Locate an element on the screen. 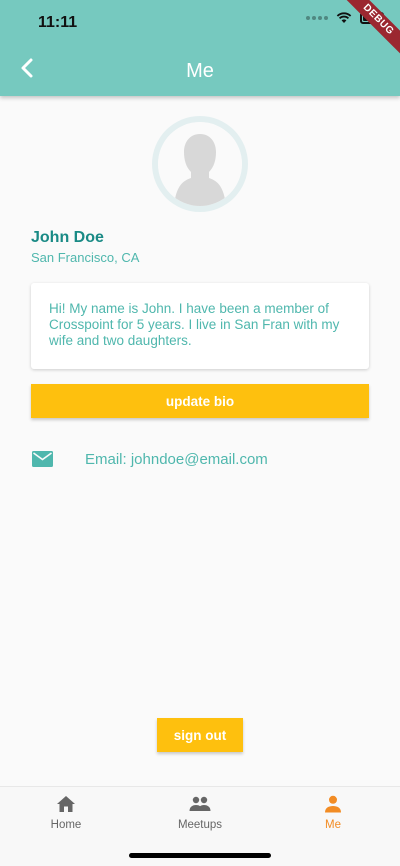 Image resolution: width=400 pixels, height=866 pixels. avatar-image is located at coordinates (200, 164).